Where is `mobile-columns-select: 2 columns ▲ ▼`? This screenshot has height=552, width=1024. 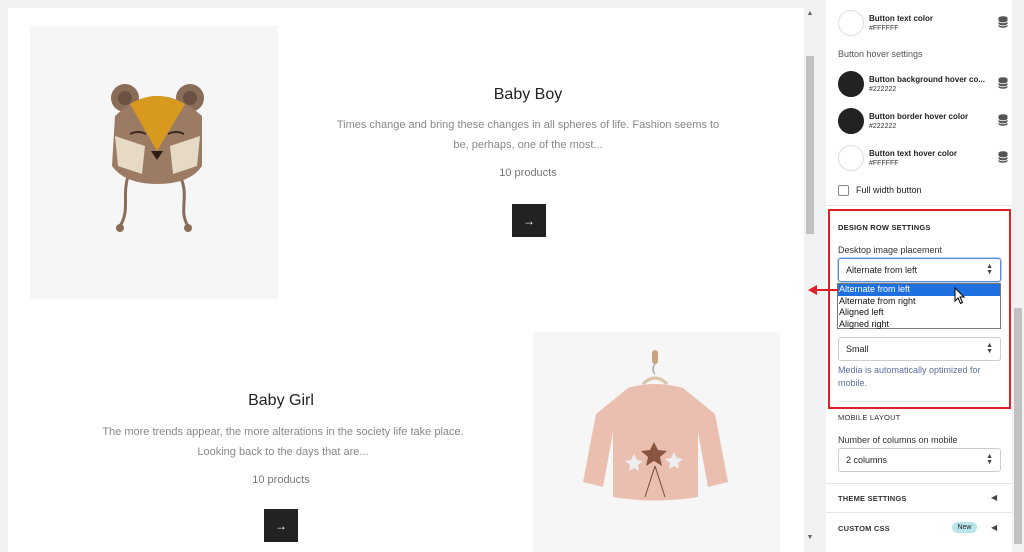 mobile-columns-select: 2 columns ▲ ▼ is located at coordinates (919, 460).